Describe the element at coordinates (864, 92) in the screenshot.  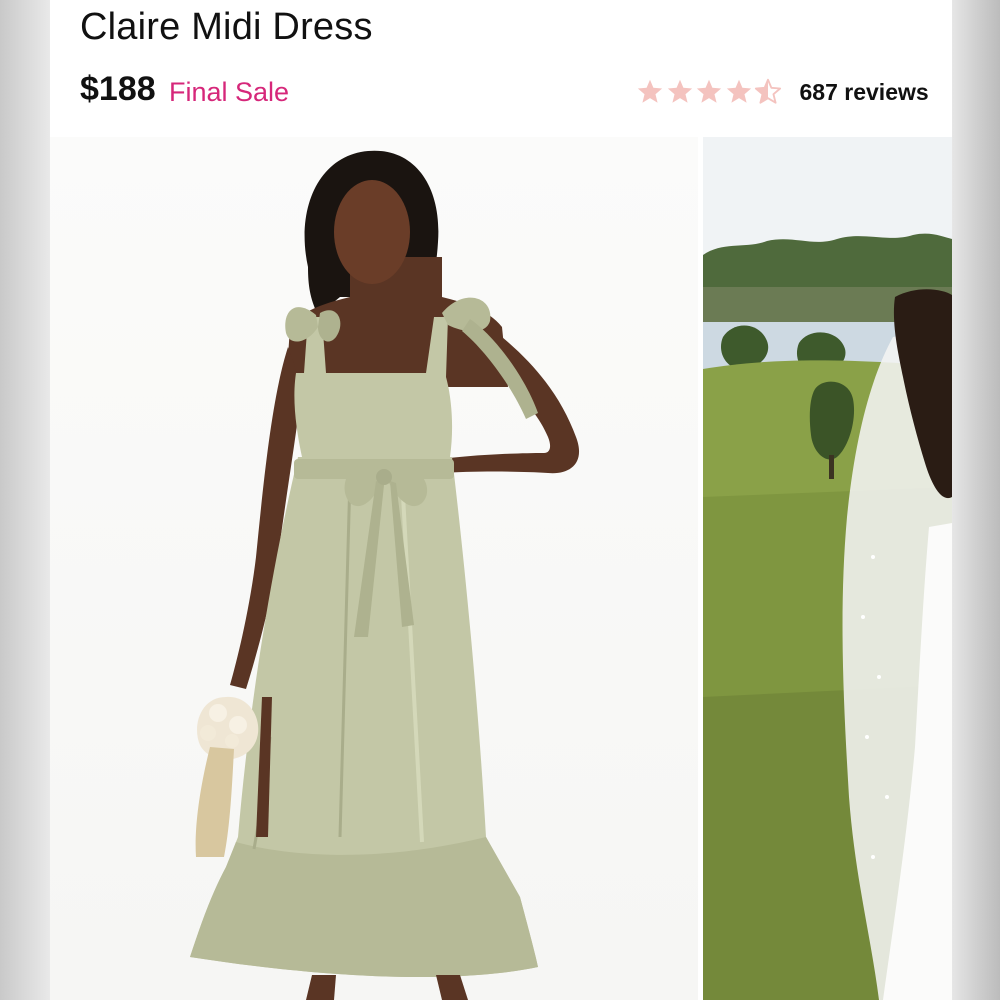
I see `reviews-link: 687 reviews` at that location.